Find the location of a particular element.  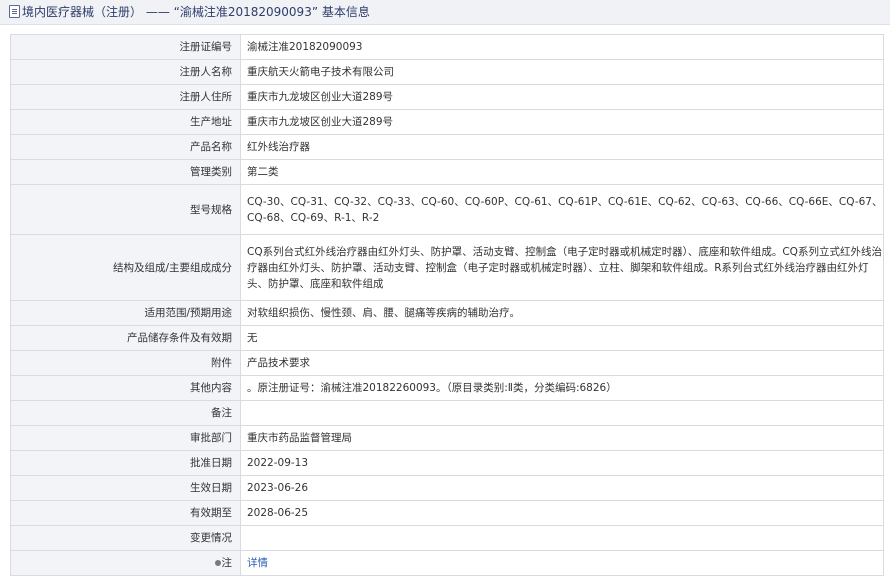

table-row: 注册证编号 渝械注准20182090093 is located at coordinates (447, 47).